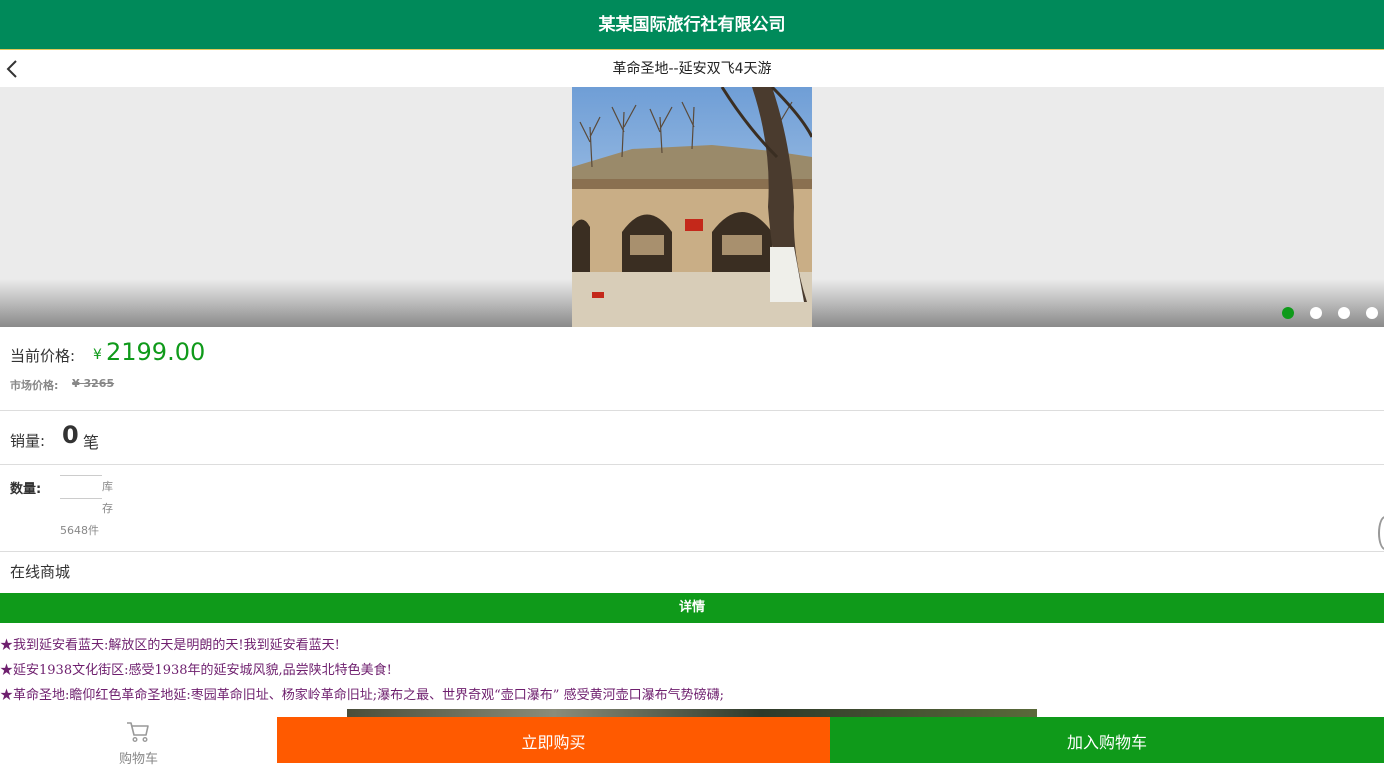 This screenshot has width=1384, height=769. Describe the element at coordinates (692, 438) in the screenshot. I see `sales-section: 销量: 0 笔` at that location.